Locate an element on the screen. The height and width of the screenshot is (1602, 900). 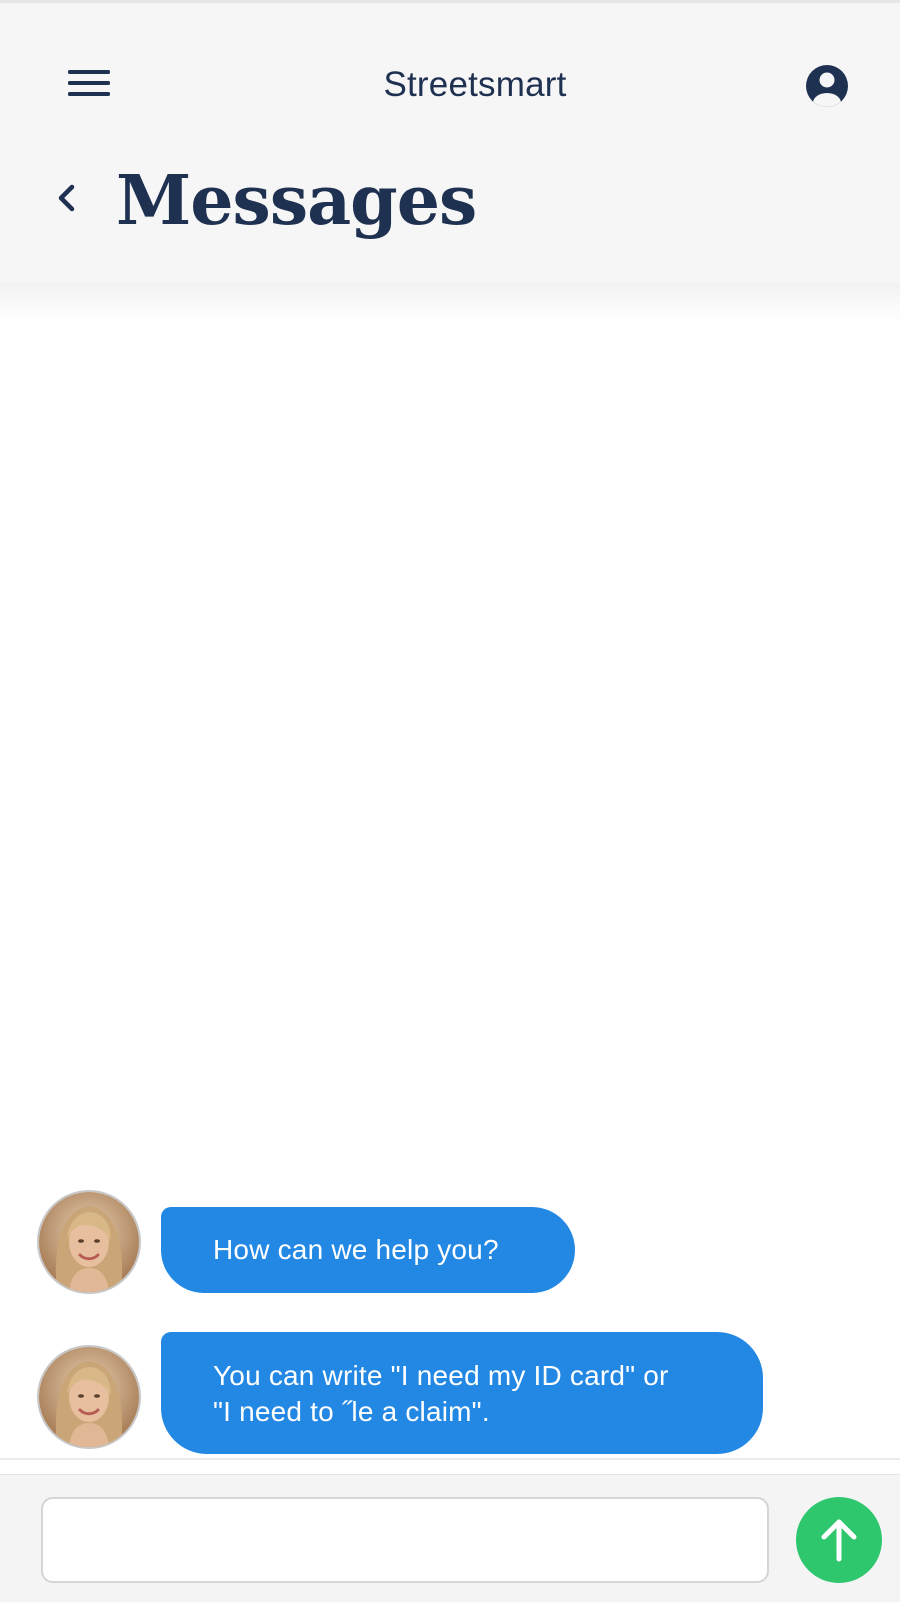
footer-divider is located at coordinates (450, 1459).